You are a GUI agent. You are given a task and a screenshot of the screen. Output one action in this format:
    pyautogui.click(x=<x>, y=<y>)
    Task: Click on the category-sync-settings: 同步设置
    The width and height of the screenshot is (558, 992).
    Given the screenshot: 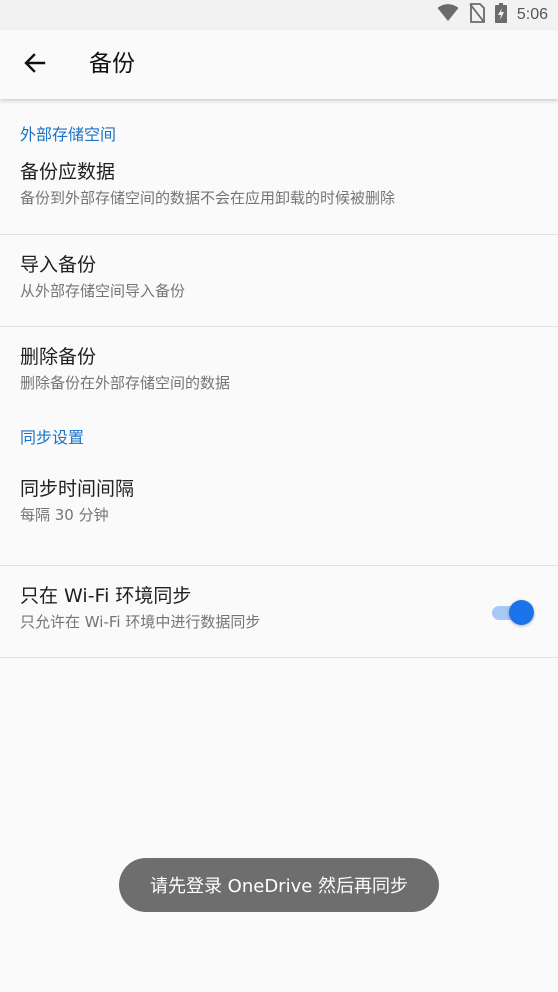 What is the action you would take?
    pyautogui.click(x=52, y=437)
    